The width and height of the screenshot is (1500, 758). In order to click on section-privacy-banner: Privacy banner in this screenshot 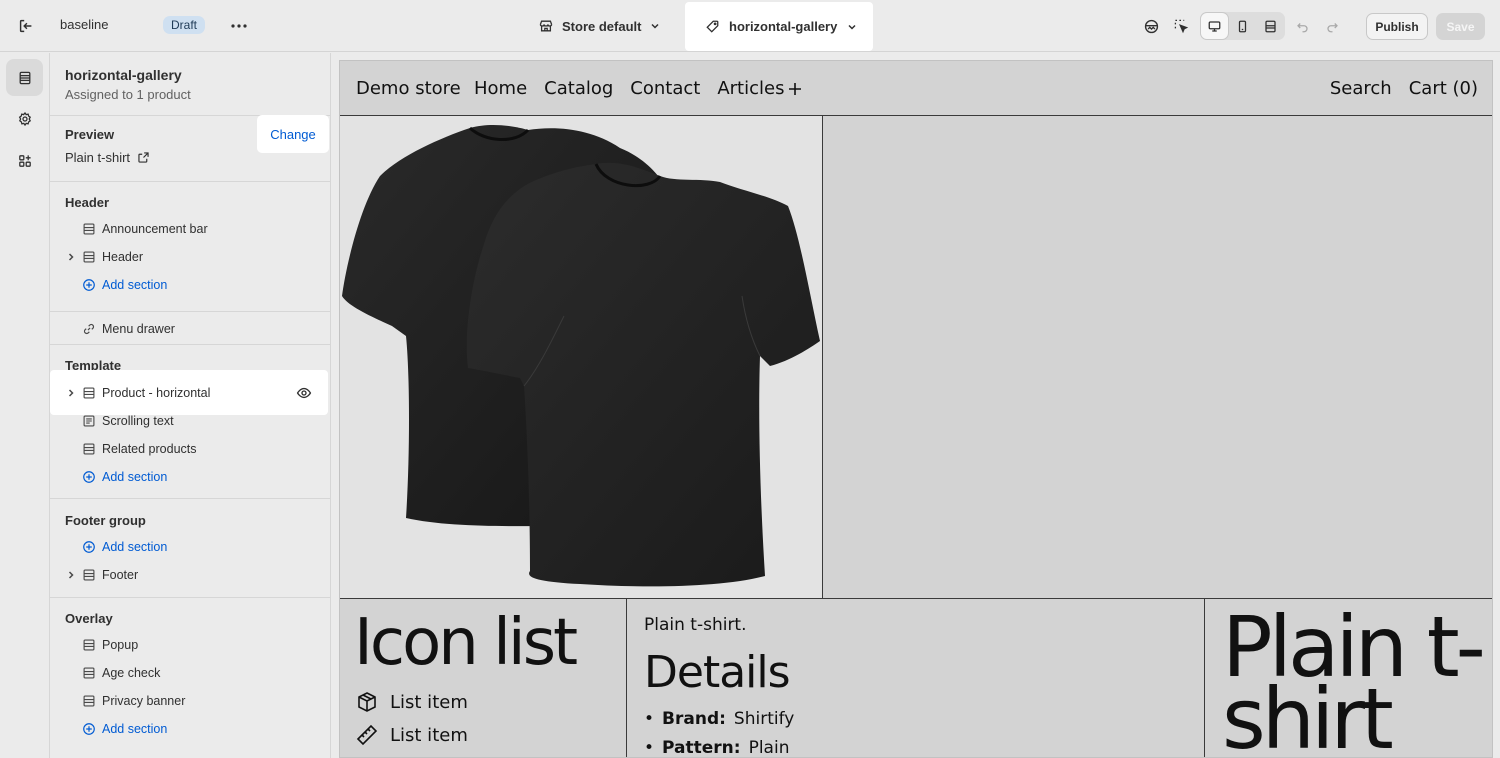, I will do `click(190, 701)`.